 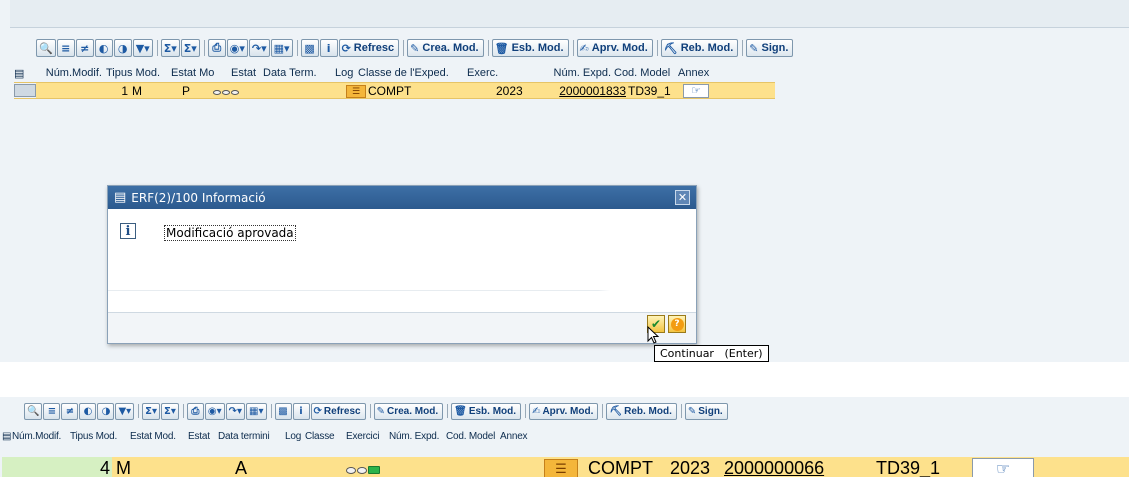 What do you see at coordinates (568, 411) in the screenshot?
I see `approve-mod-label: Aprv. Mod.` at bounding box center [568, 411].